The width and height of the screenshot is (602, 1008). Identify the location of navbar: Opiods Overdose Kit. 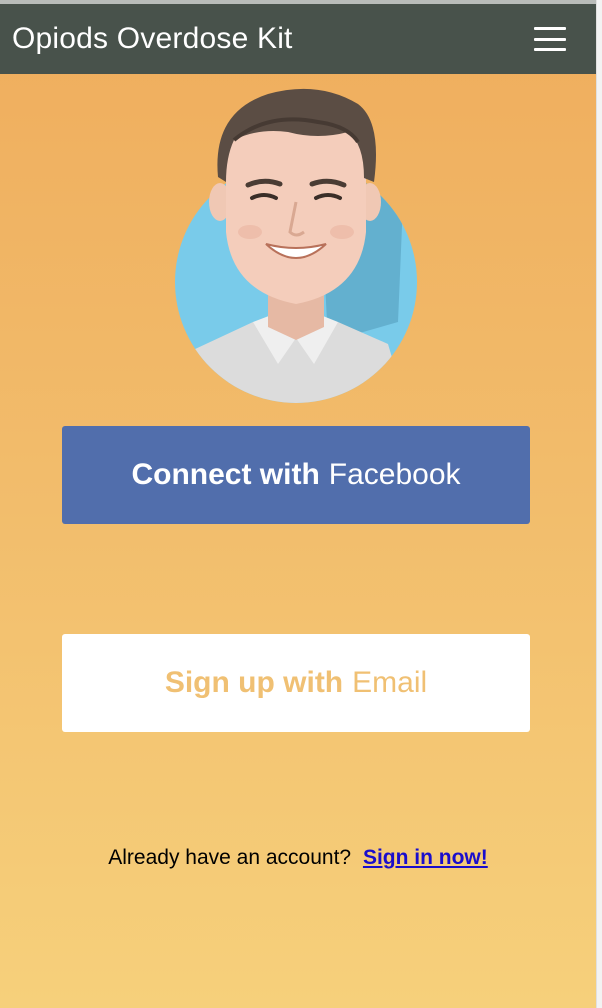
(298, 39).